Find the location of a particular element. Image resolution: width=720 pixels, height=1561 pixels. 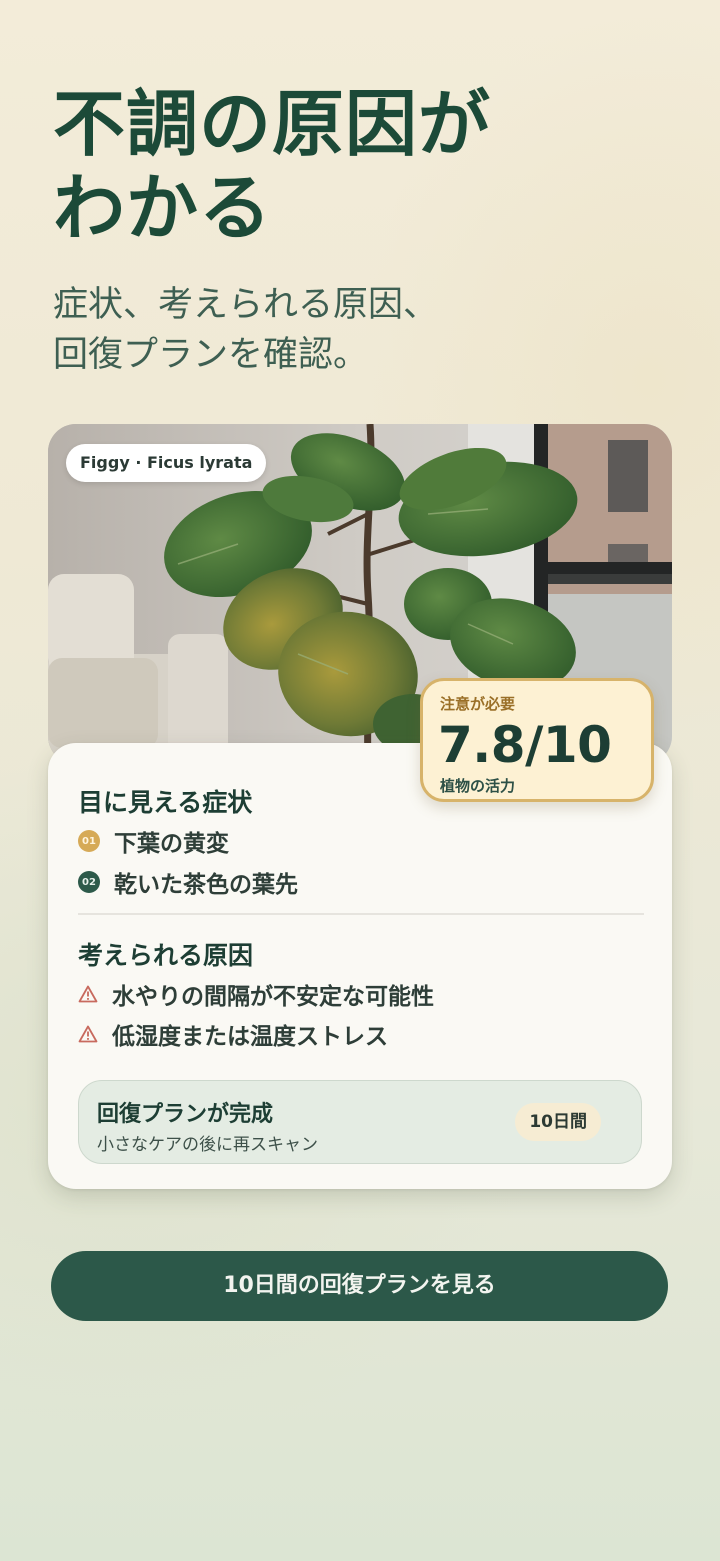

symptom-number-badge: 01 is located at coordinates (89, 841).